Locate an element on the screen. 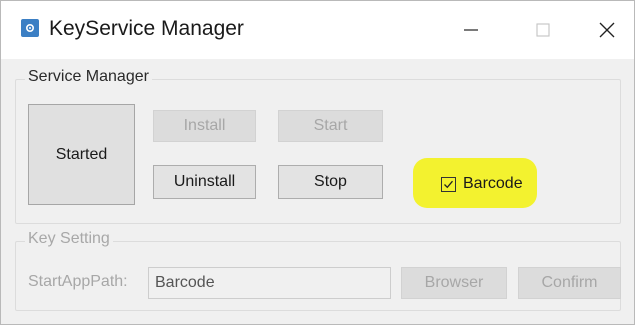 This screenshot has width=635, height=325. service-manager-label: Service Manager is located at coordinates (88, 77).